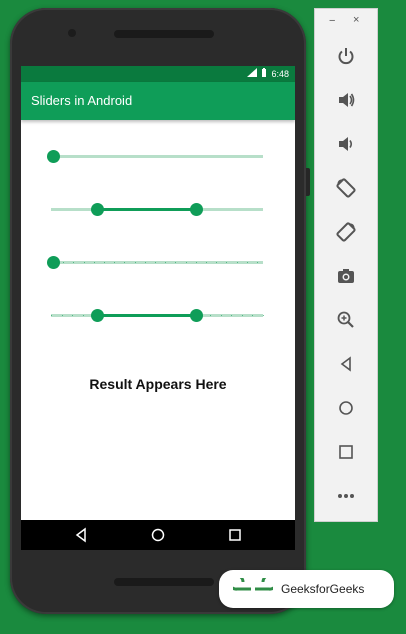 This screenshot has height=634, width=406. What do you see at coordinates (158, 384) in the screenshot?
I see `result-text: Result Appears Here` at bounding box center [158, 384].